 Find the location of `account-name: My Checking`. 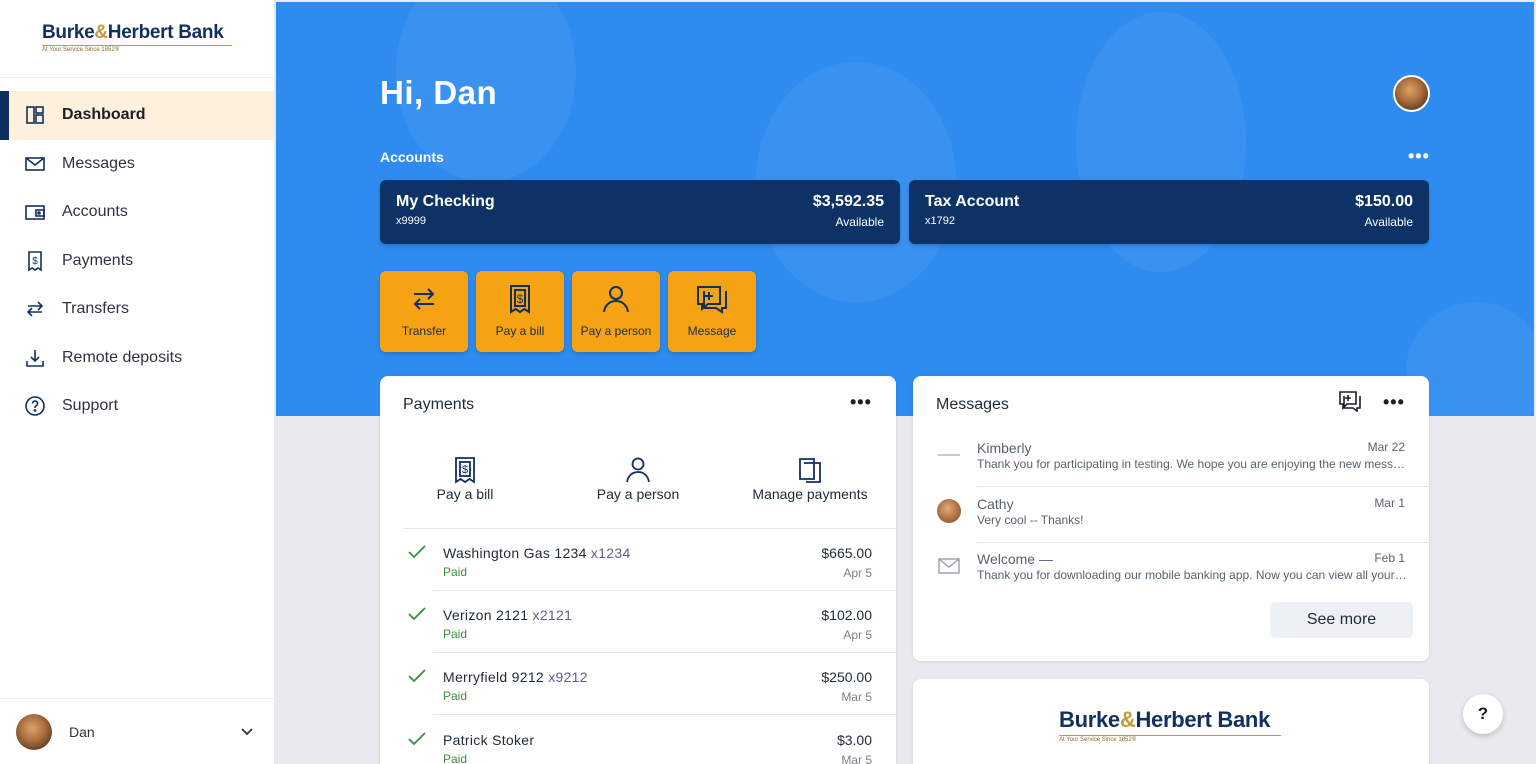

account-name: My Checking is located at coordinates (445, 201).